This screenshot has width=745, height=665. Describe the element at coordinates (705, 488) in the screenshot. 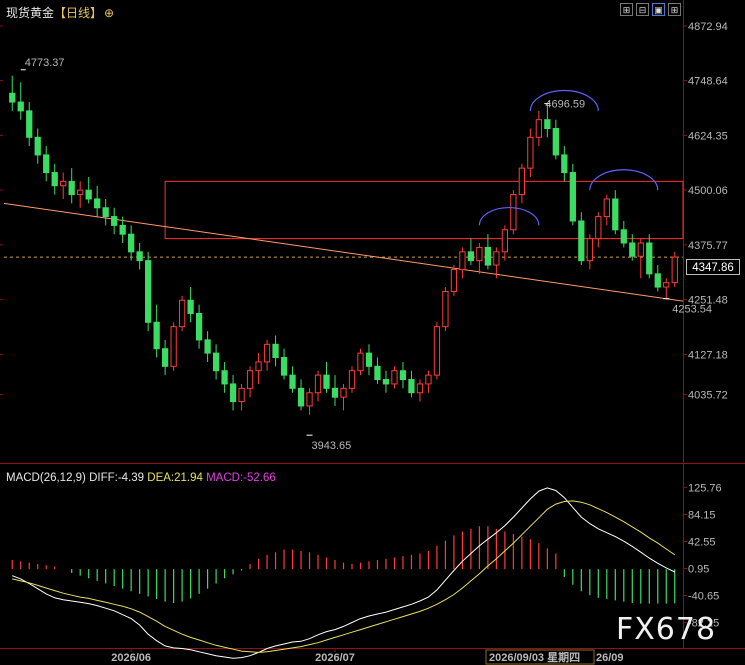

I see `macd-axis-tick-label: 125.76` at that location.